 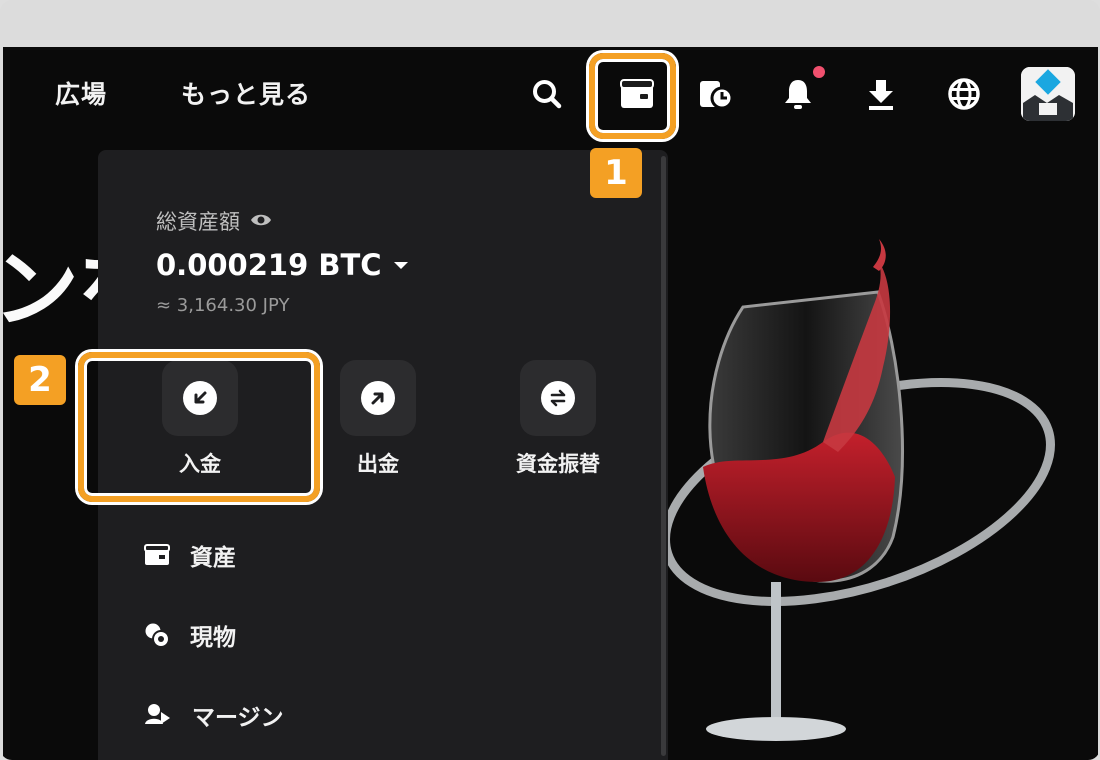 I want to click on step2-highlight, so click(x=199, y=427).